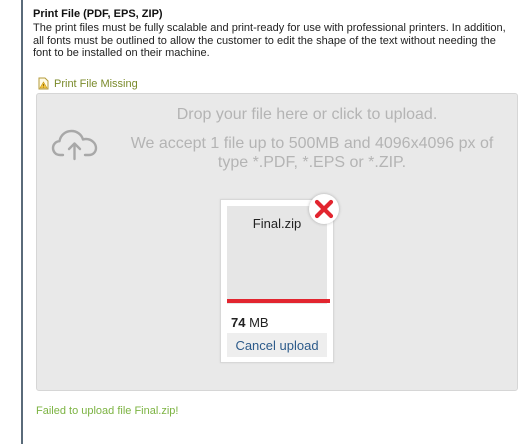  Describe the element at coordinates (43, 83) in the screenshot. I see `warning-file-icon` at that location.